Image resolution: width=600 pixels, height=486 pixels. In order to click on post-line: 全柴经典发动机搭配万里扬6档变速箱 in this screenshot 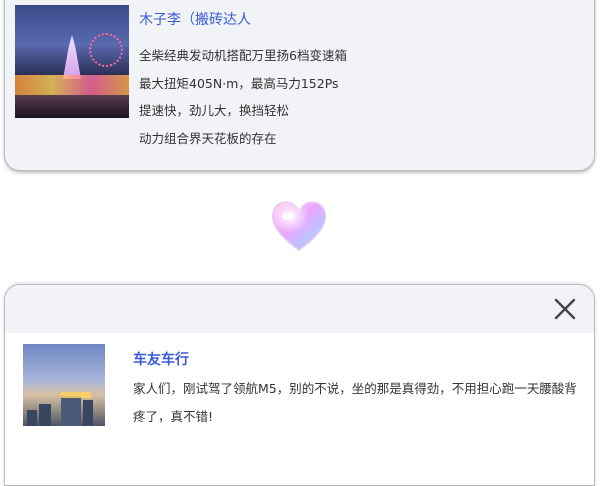, I will do `click(243, 55)`.